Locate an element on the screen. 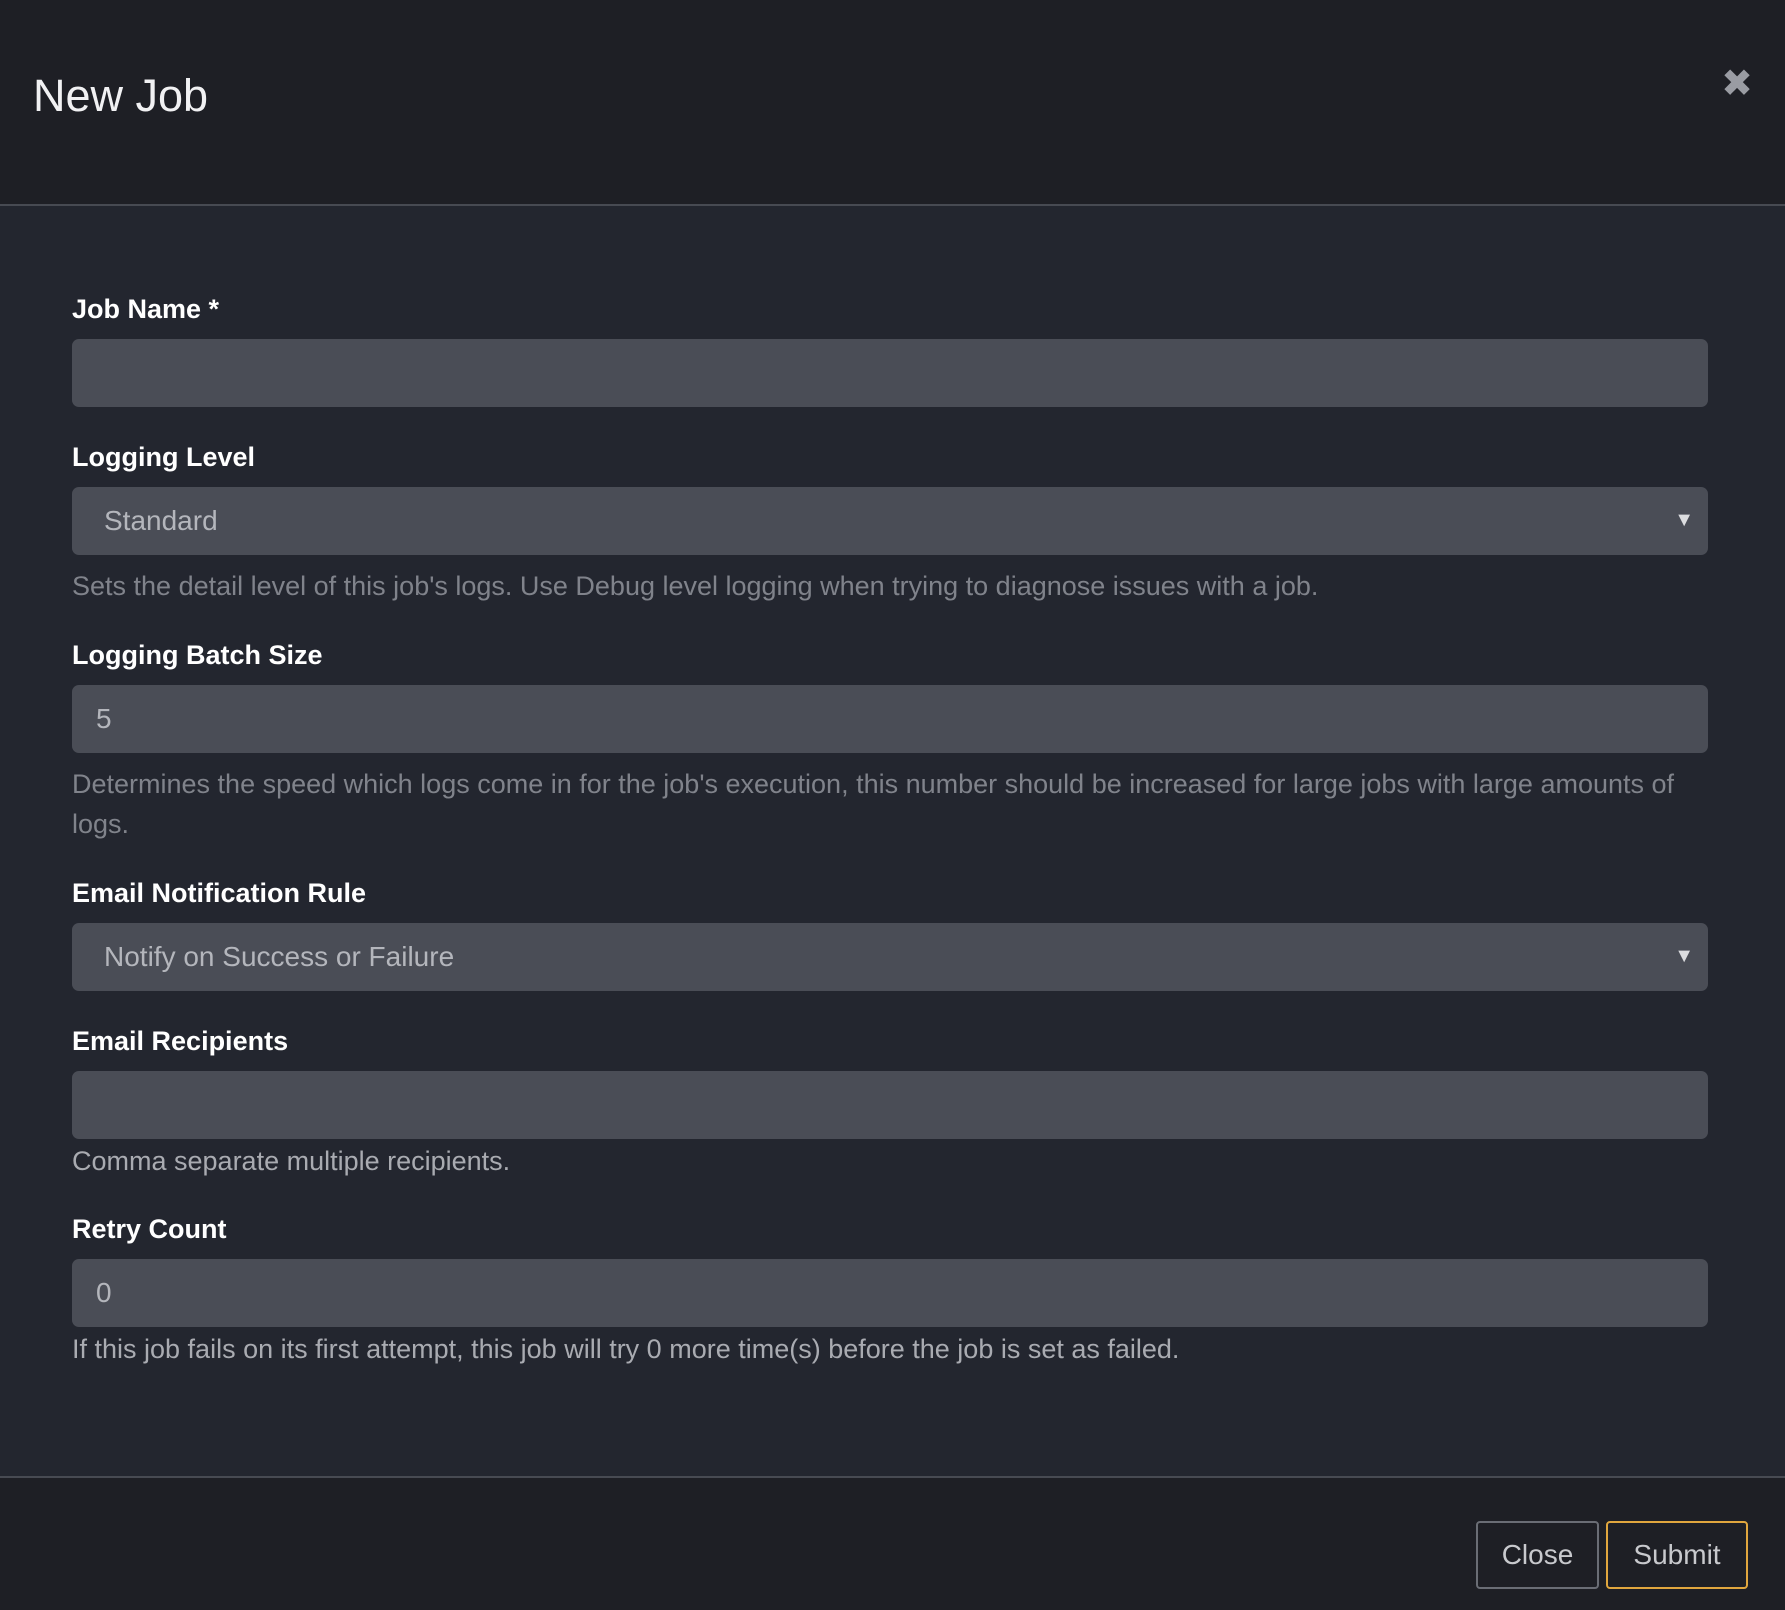 The width and height of the screenshot is (1785, 1610). job-name-input is located at coordinates (890, 373).